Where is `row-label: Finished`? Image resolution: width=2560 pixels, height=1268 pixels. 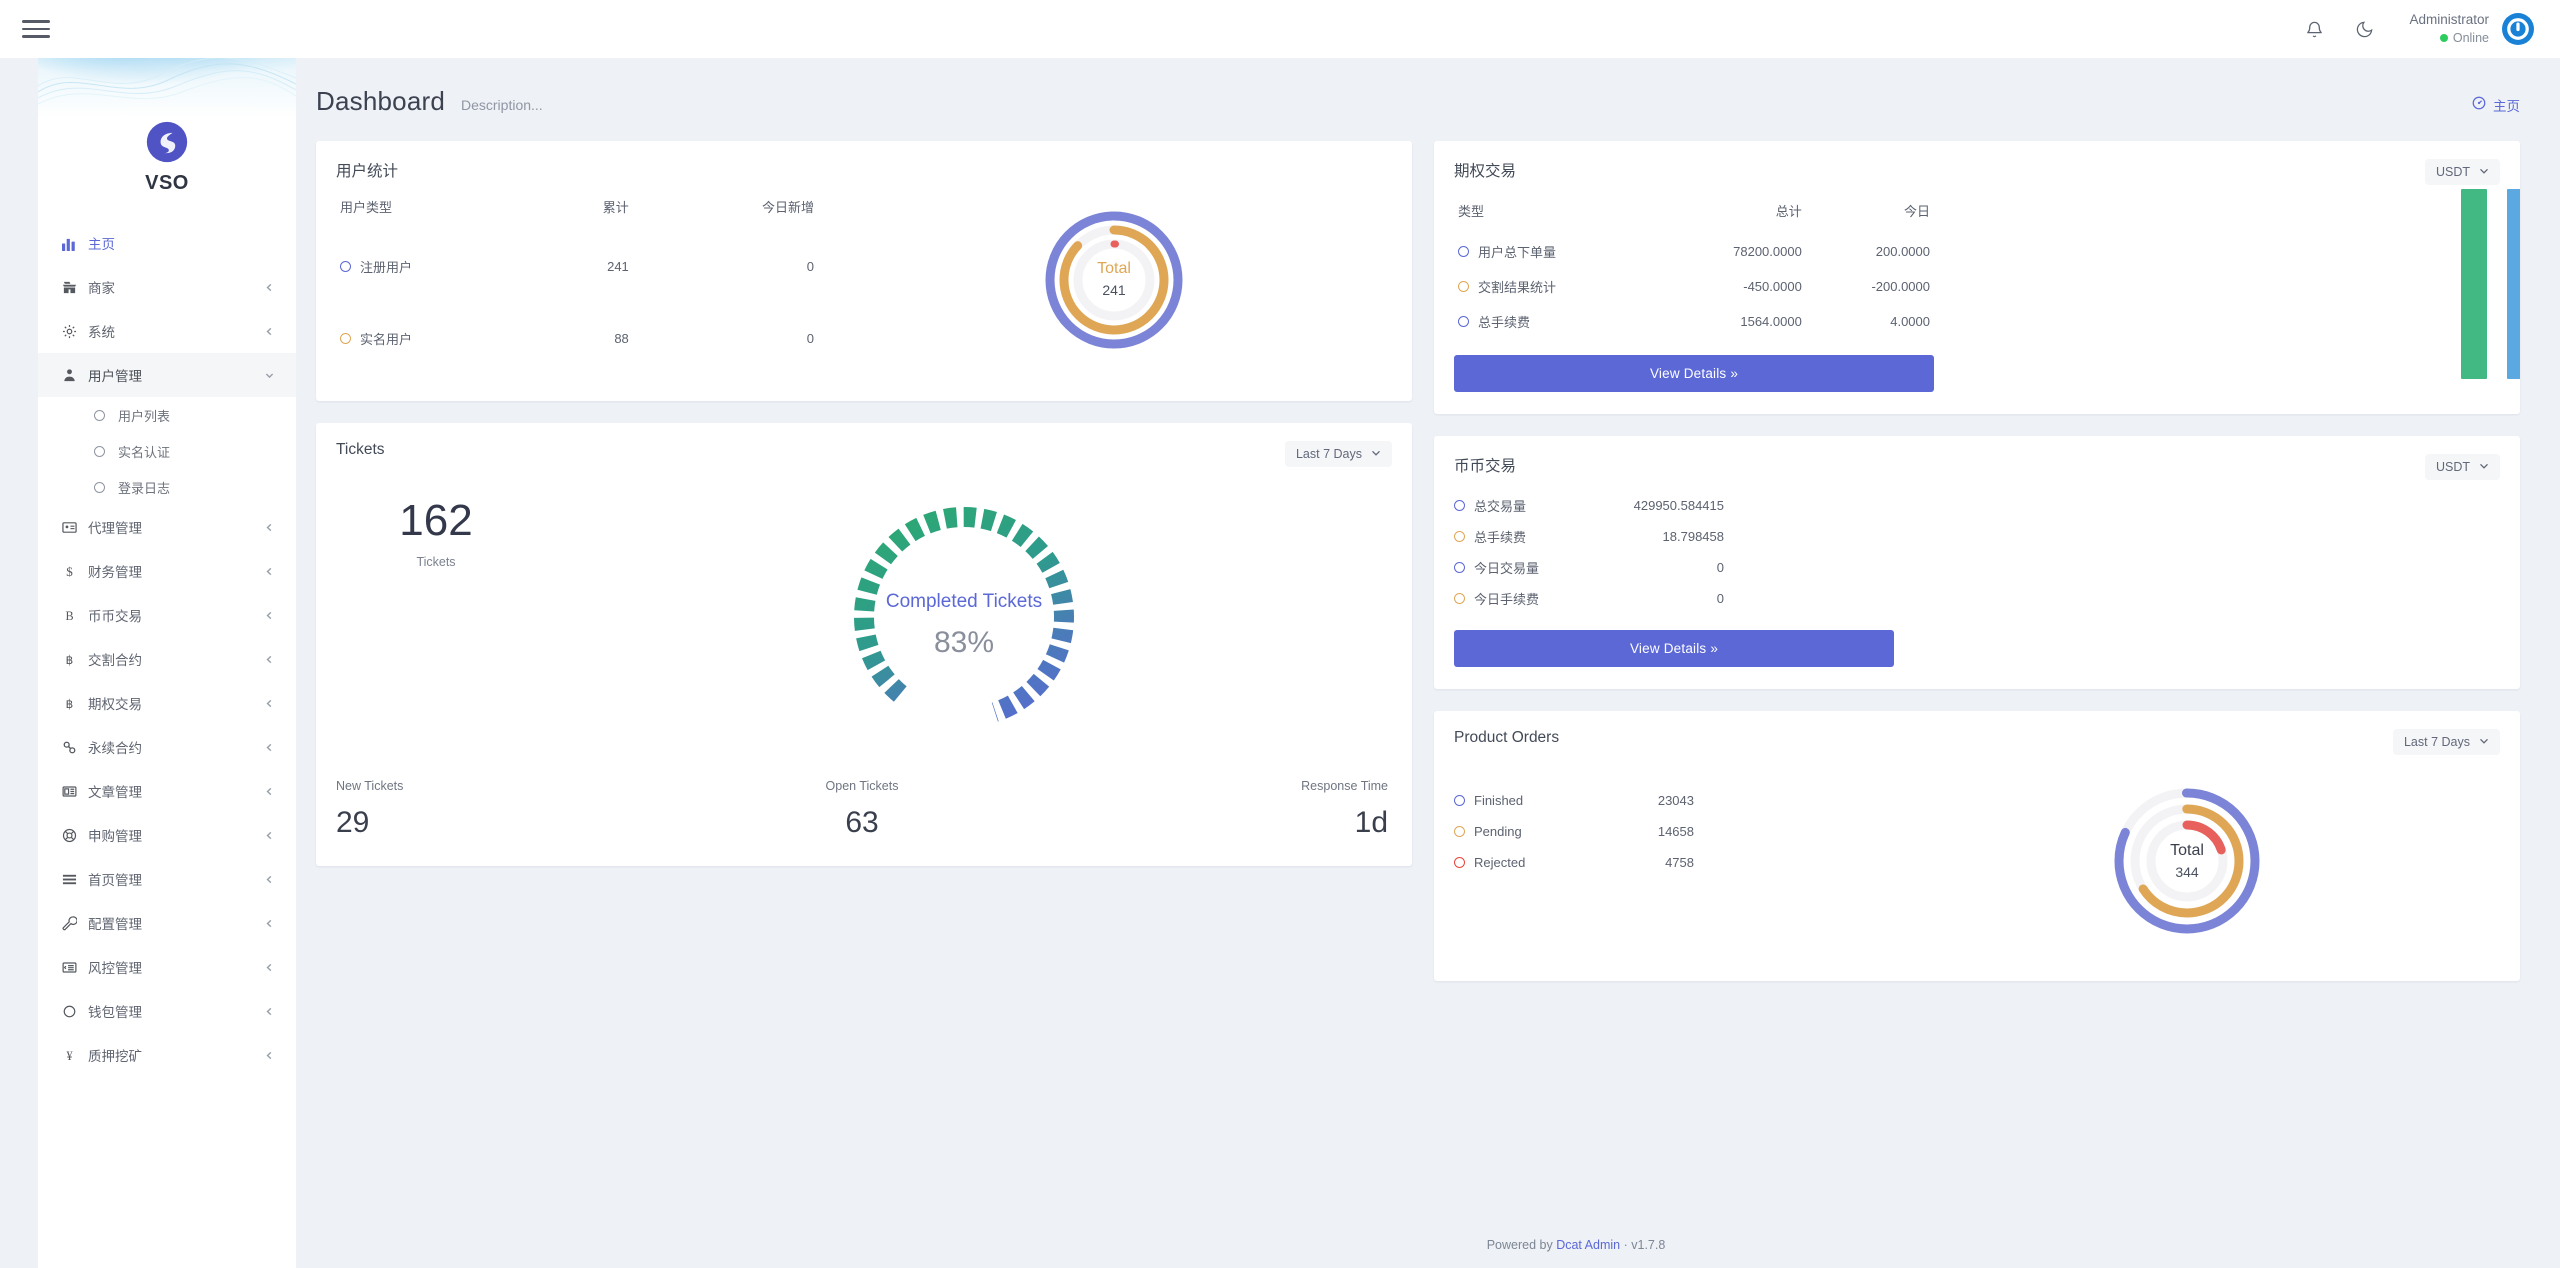
row-label: Finished is located at coordinates (1499, 800).